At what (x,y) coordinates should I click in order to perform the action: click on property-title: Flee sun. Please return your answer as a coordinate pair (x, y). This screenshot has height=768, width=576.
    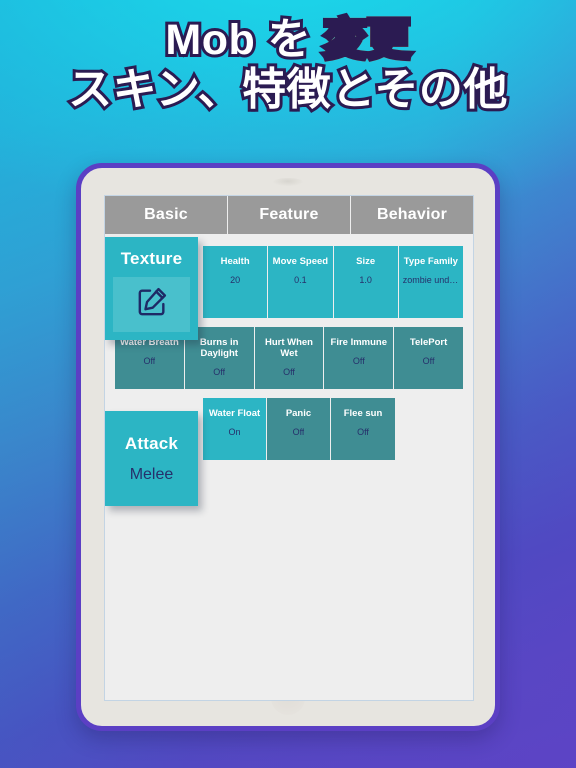
    Looking at the image, I should click on (363, 413).